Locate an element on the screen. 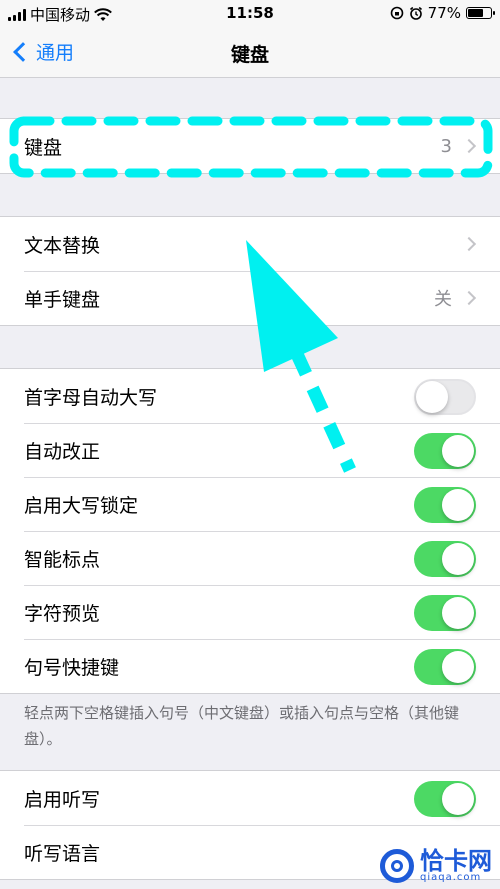 This screenshot has height=889, width=500. auto-capitalization-row: 首字母自动大写 is located at coordinates (250, 396).